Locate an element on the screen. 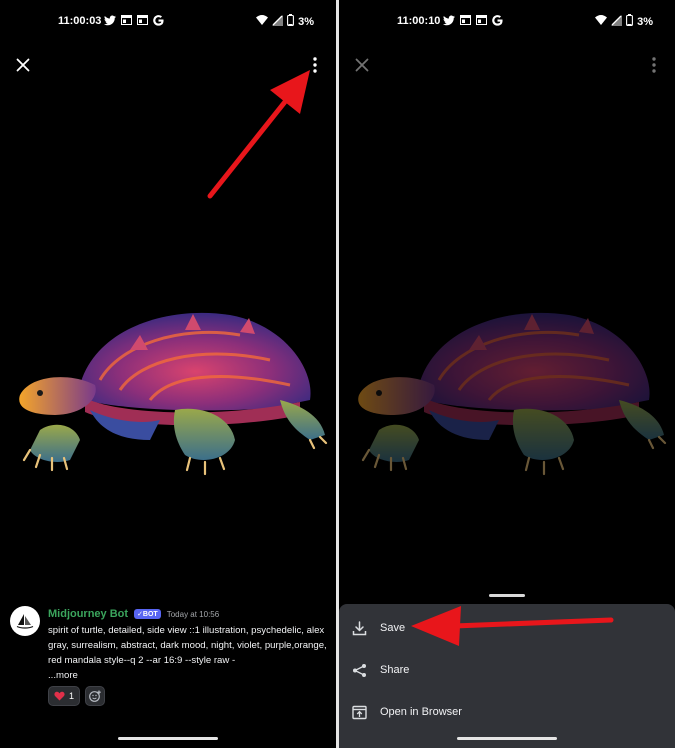 The width and height of the screenshot is (675, 748). download-icon is located at coordinates (359, 628).